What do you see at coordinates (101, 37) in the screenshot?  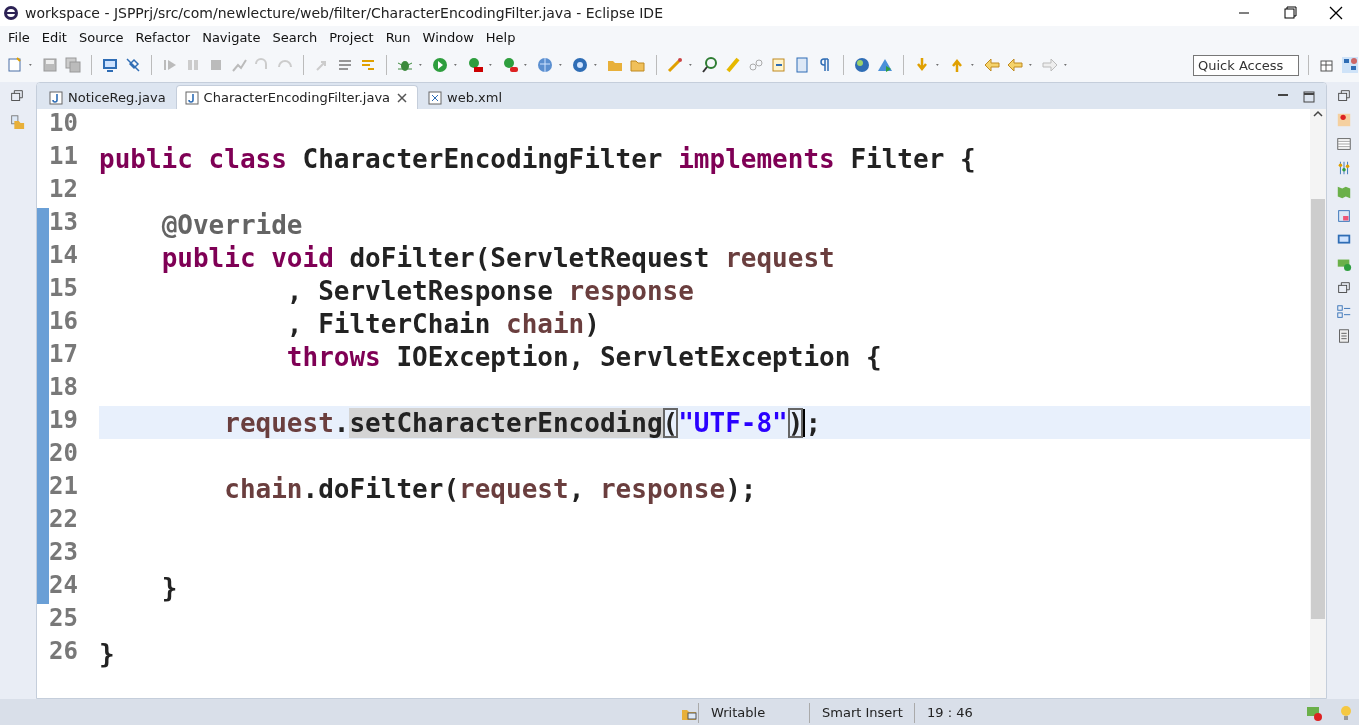 I see `menu-item: Source` at bounding box center [101, 37].